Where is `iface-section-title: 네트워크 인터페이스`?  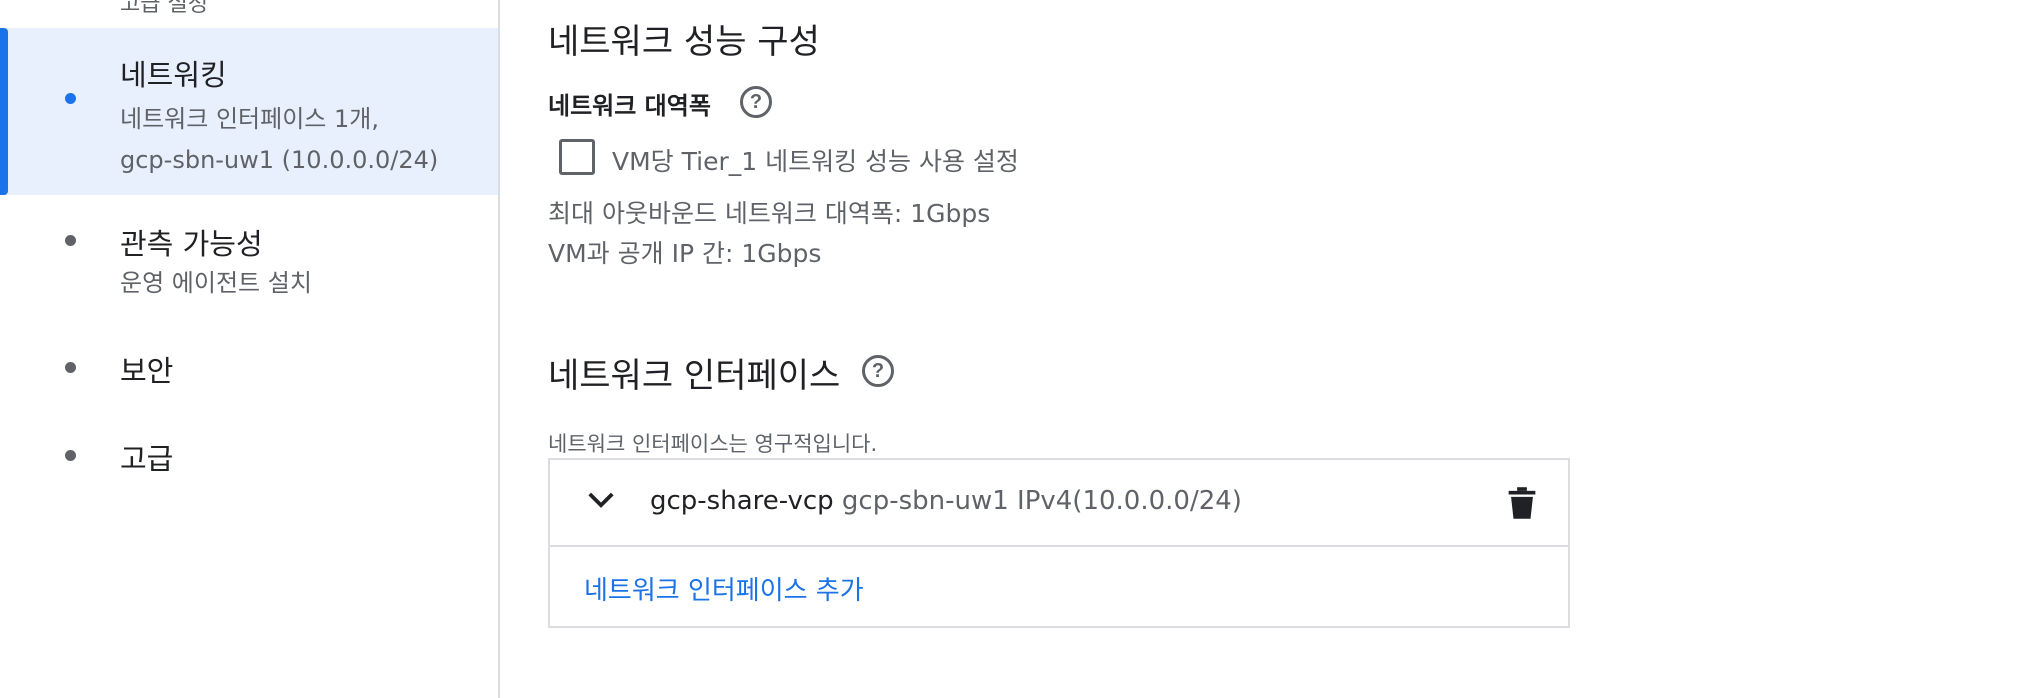 iface-section-title: 네트워크 인터페이스 is located at coordinates (694, 376).